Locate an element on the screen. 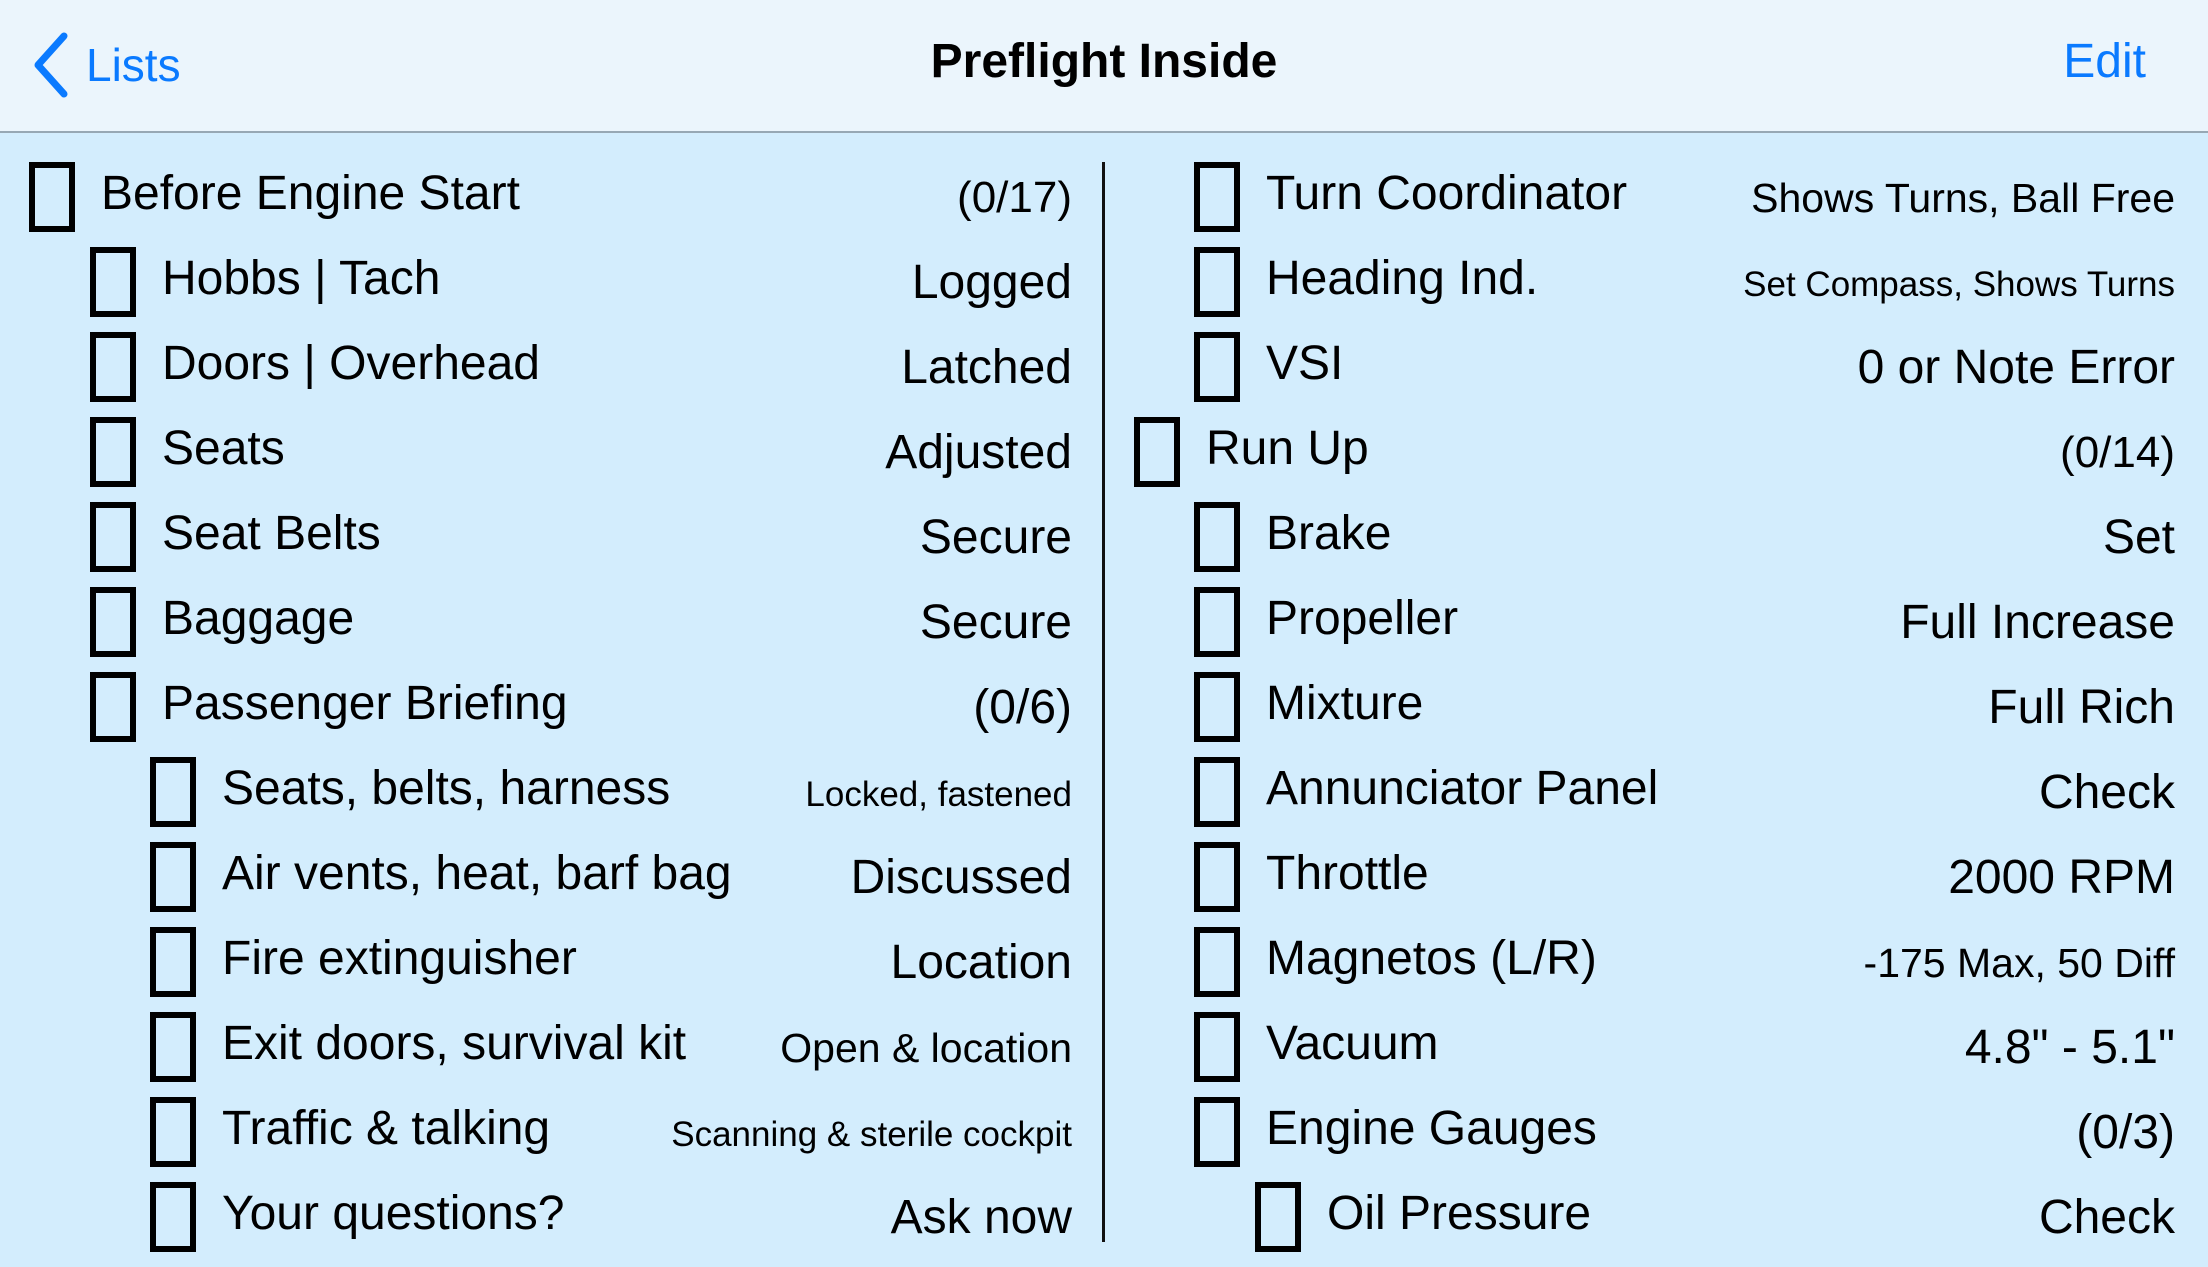 This screenshot has width=2208, height=1267. item-value: Locked, fastened is located at coordinates (938, 794).